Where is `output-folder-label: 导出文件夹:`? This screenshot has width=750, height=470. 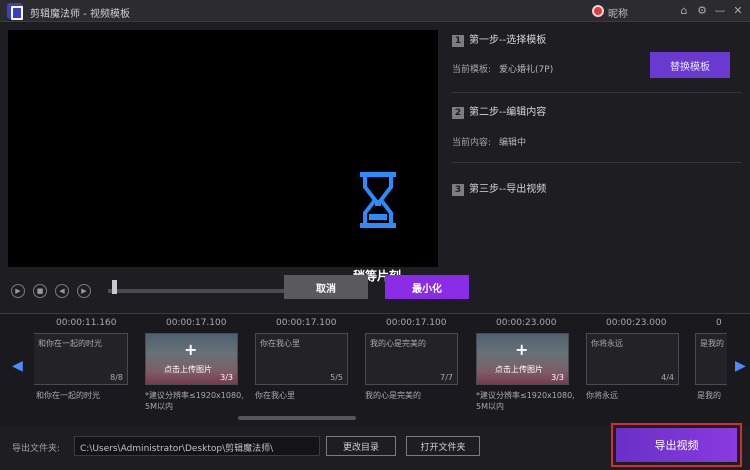
output-folder-label: 导出文件夹: is located at coordinates (36, 449).